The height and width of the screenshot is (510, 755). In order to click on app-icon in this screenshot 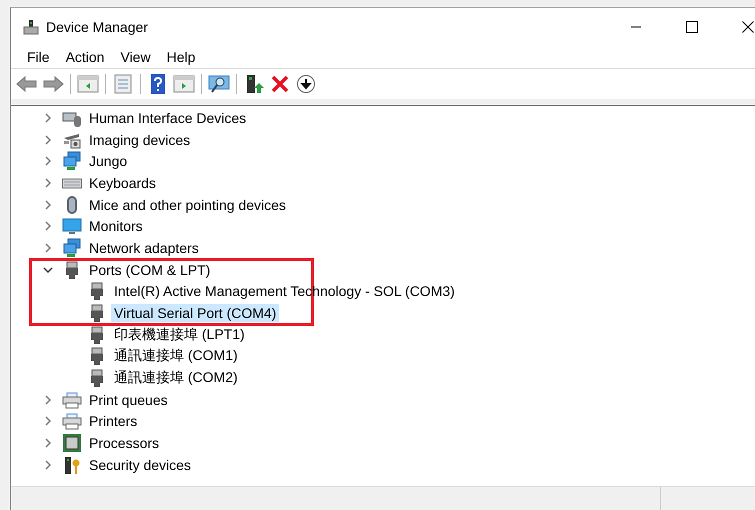, I will do `click(31, 26)`.